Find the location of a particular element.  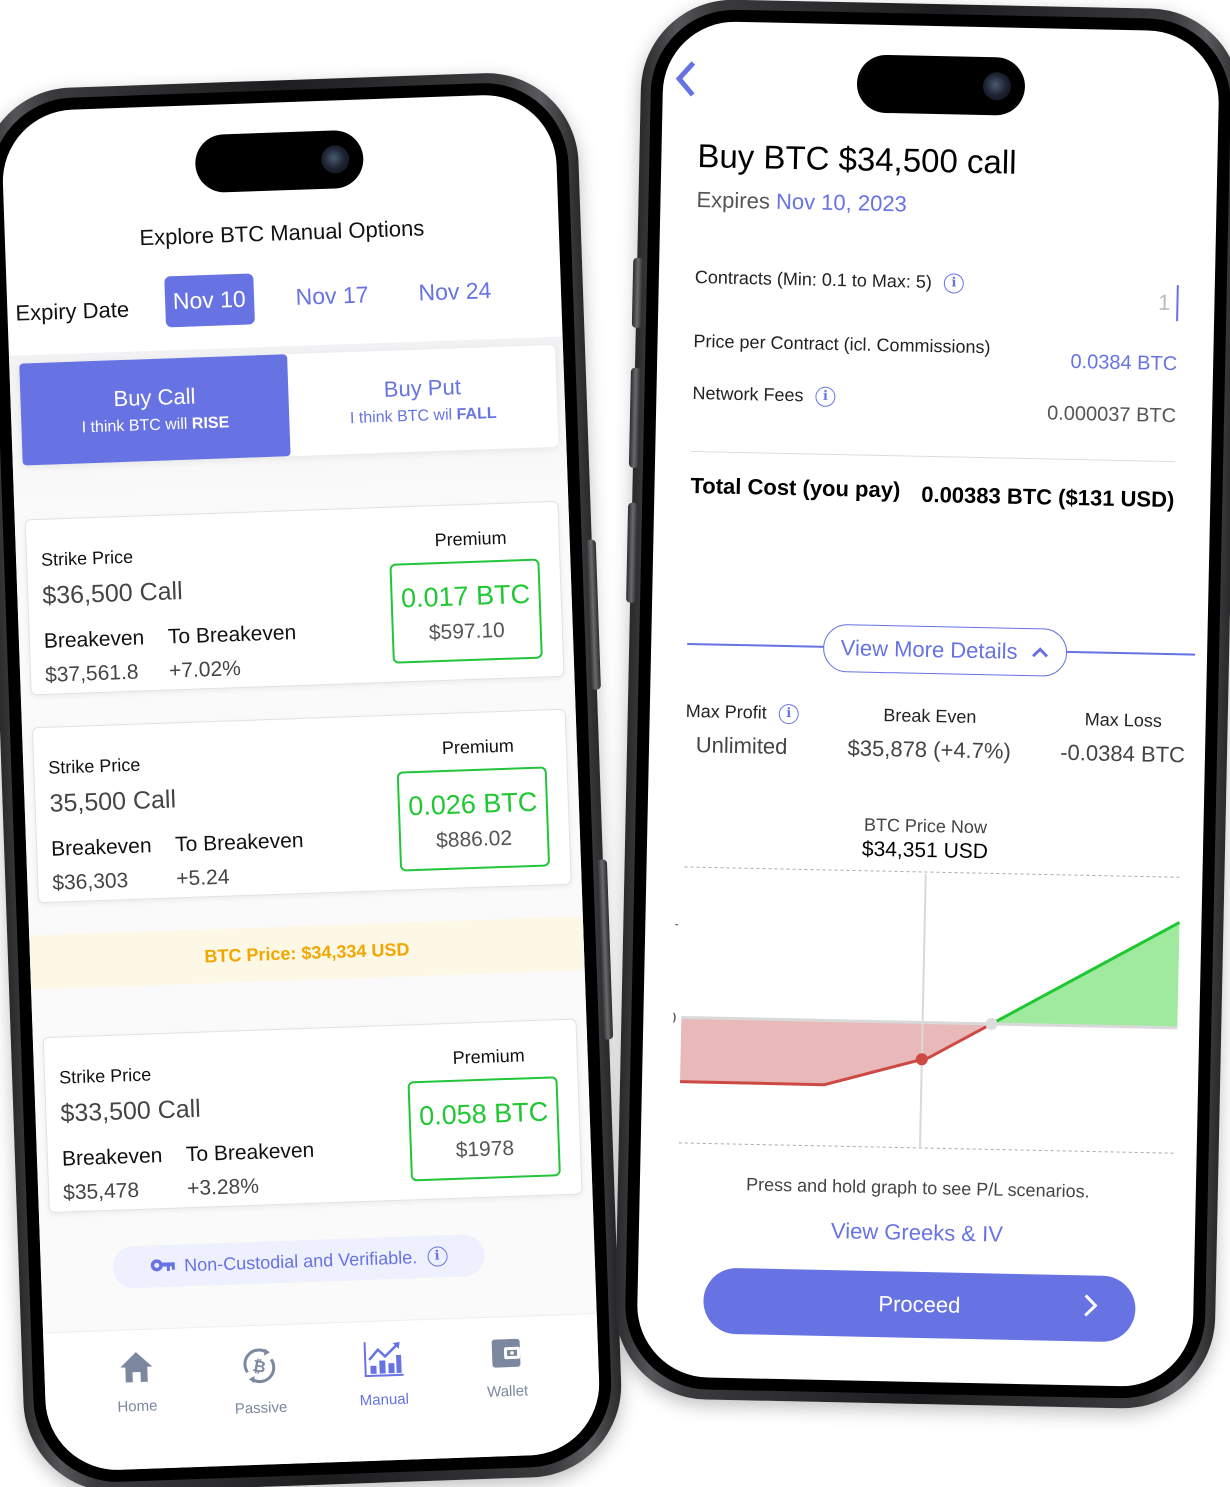

tab-home: Home is located at coordinates (137, 1410).